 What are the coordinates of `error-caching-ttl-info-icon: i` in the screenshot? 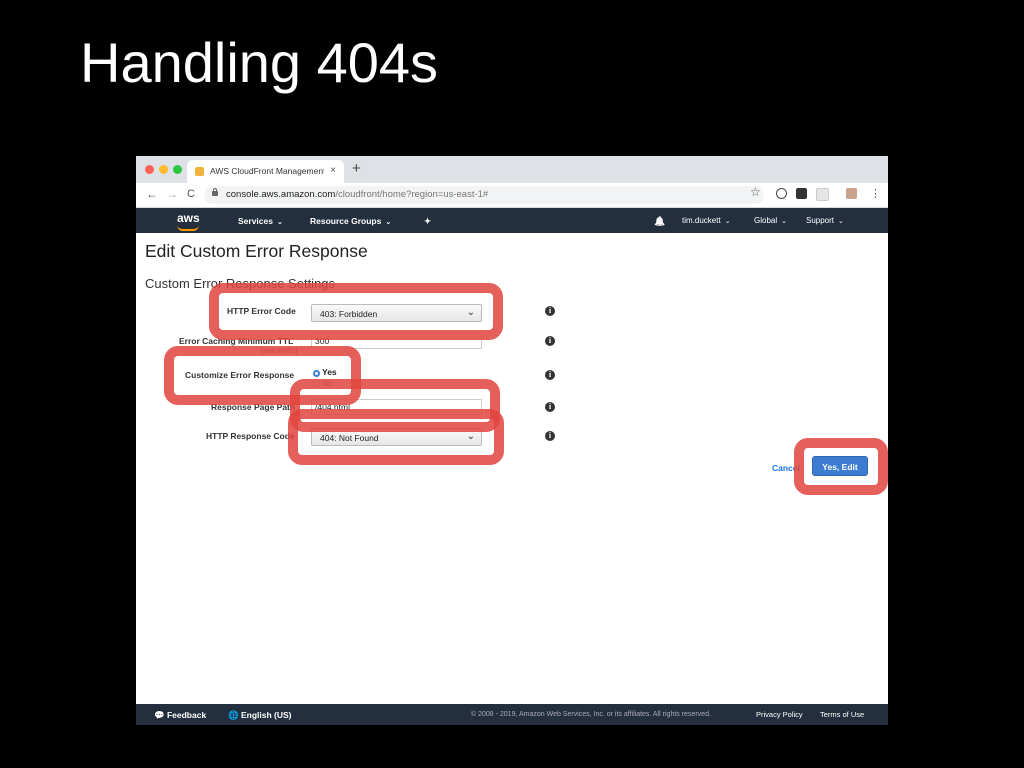 It's located at (550, 341).